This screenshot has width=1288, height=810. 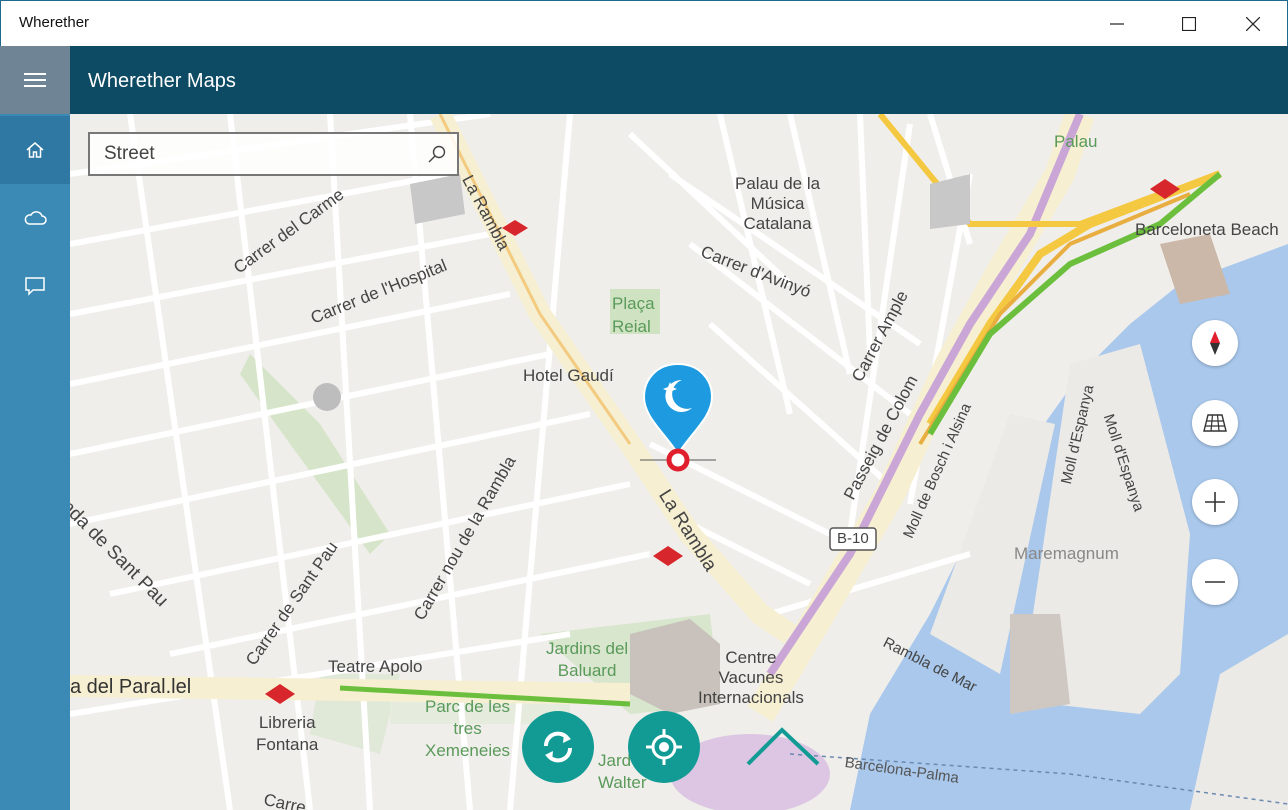 I want to click on hamburger-menu-button, so click(x=35, y=80).